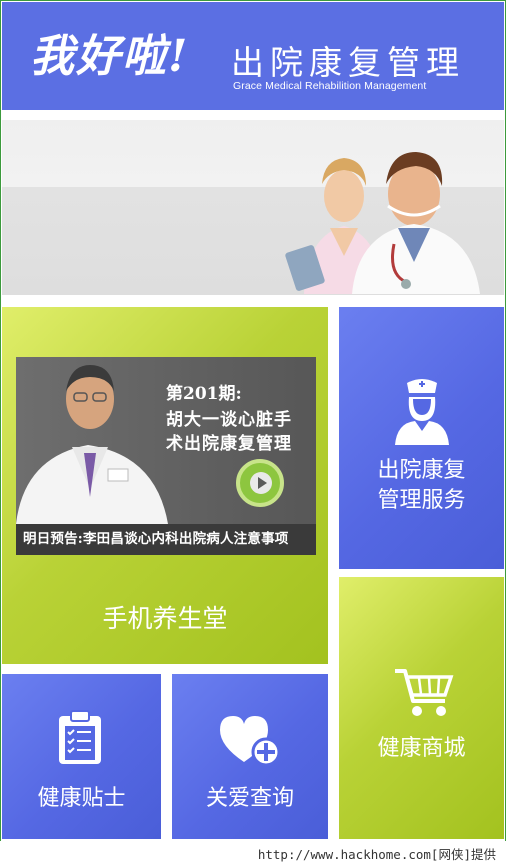 The height and width of the screenshot is (864, 506). What do you see at coordinates (204, 394) in the screenshot?
I see `episode-number: 第201期:` at bounding box center [204, 394].